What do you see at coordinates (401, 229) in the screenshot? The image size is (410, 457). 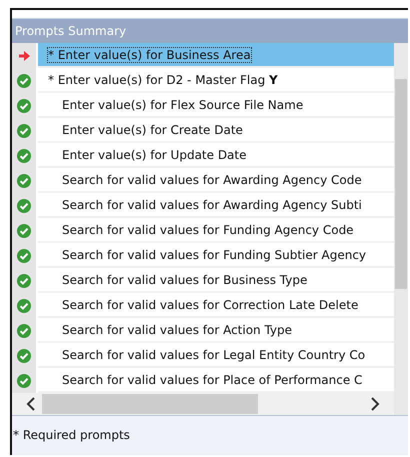 I see `vertical-scrollbar` at bounding box center [401, 229].